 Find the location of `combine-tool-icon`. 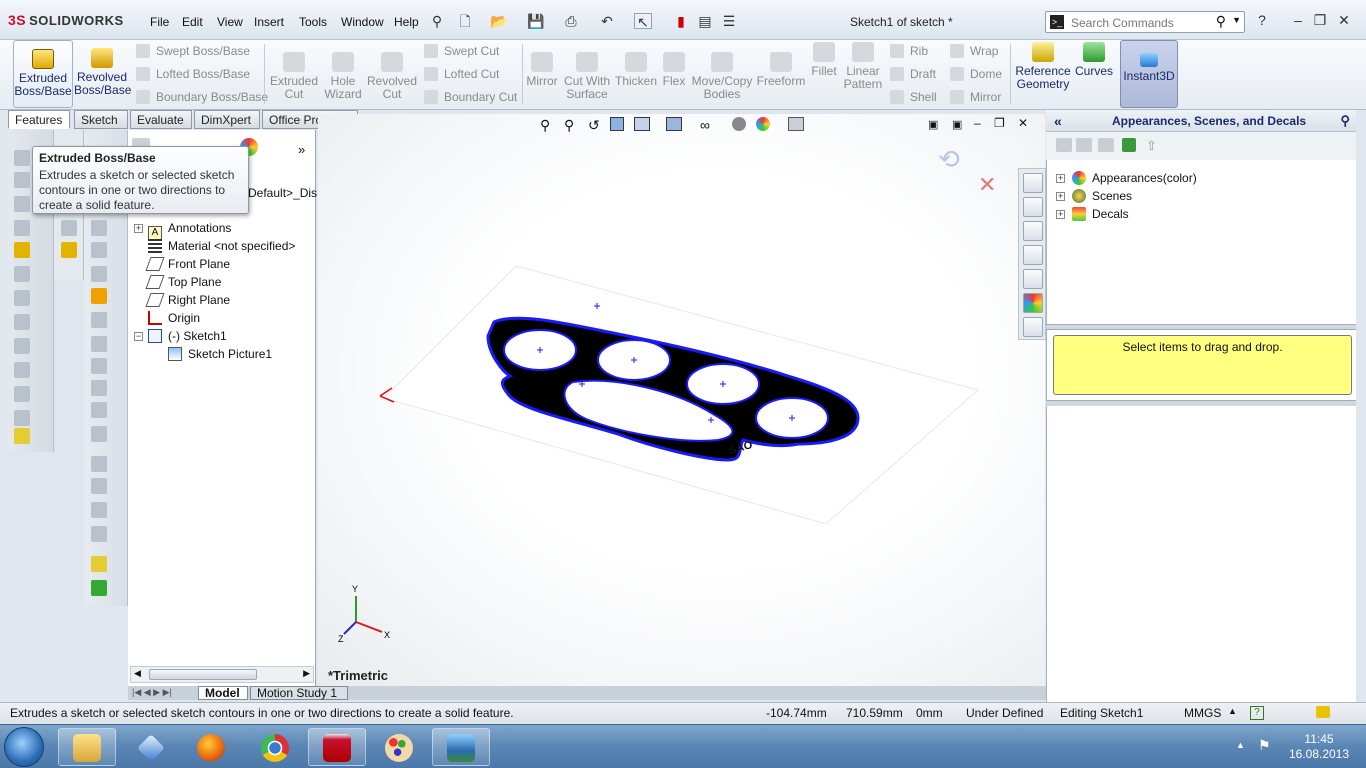

combine-tool-icon is located at coordinates (99, 344).